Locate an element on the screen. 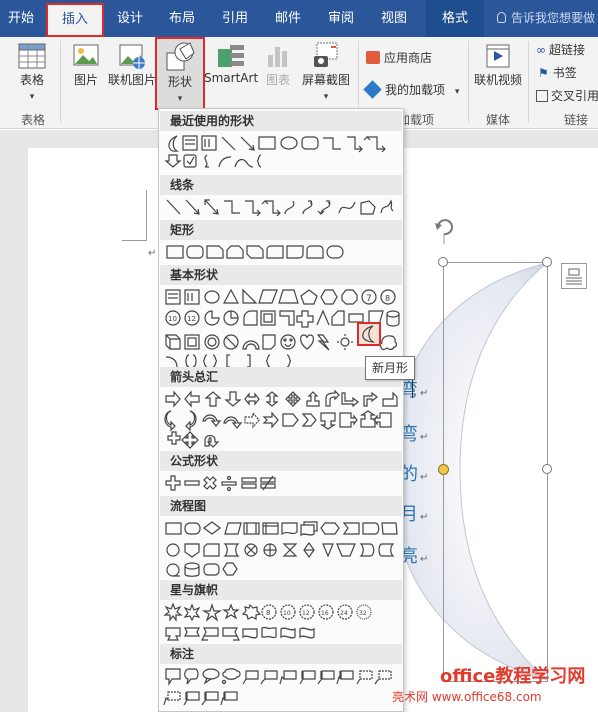  hyperlink-button: ∞ 超链接 is located at coordinates (560, 49).